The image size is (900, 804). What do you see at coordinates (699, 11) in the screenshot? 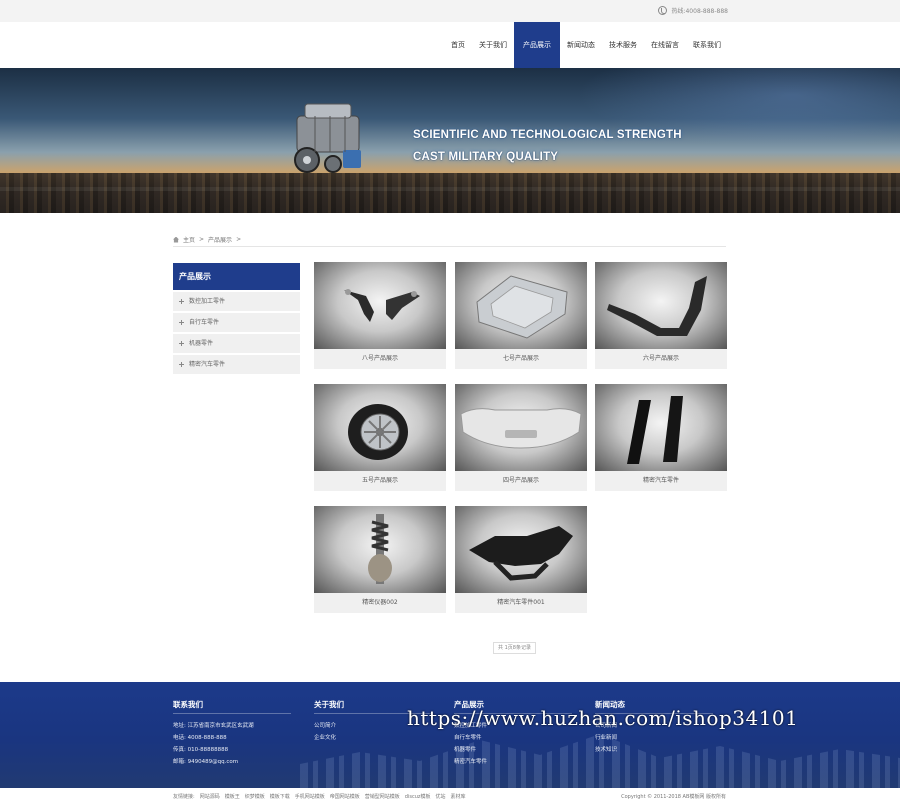
I see `hotline-text: 热线:4008-888-888` at bounding box center [699, 11].